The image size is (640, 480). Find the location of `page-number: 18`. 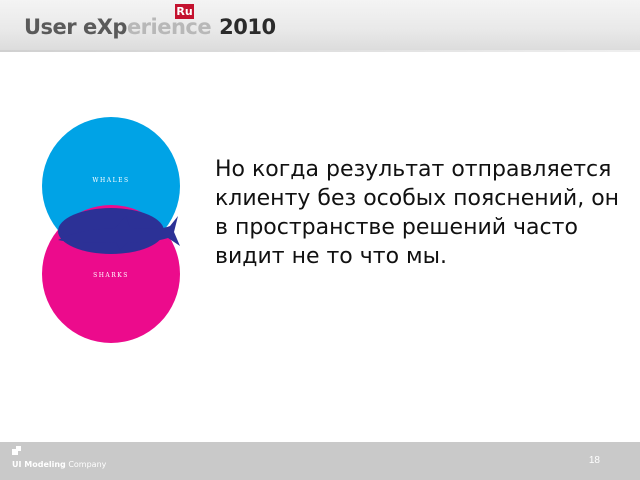

page-number: 18 is located at coordinates (594, 460).